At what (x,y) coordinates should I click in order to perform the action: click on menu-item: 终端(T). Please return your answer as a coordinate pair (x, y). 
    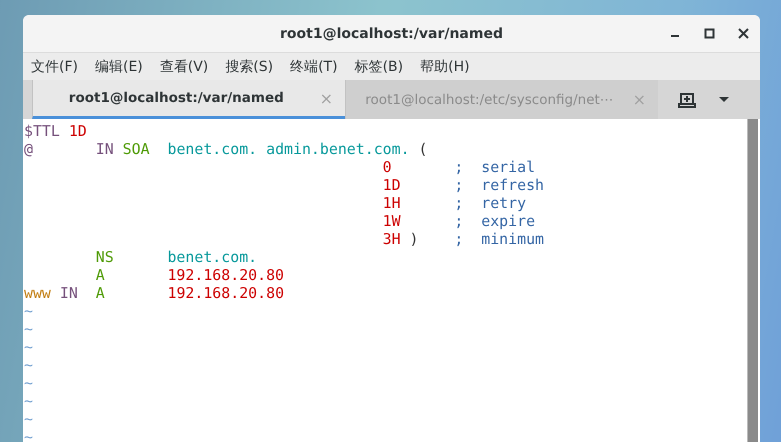
    Looking at the image, I should click on (314, 67).